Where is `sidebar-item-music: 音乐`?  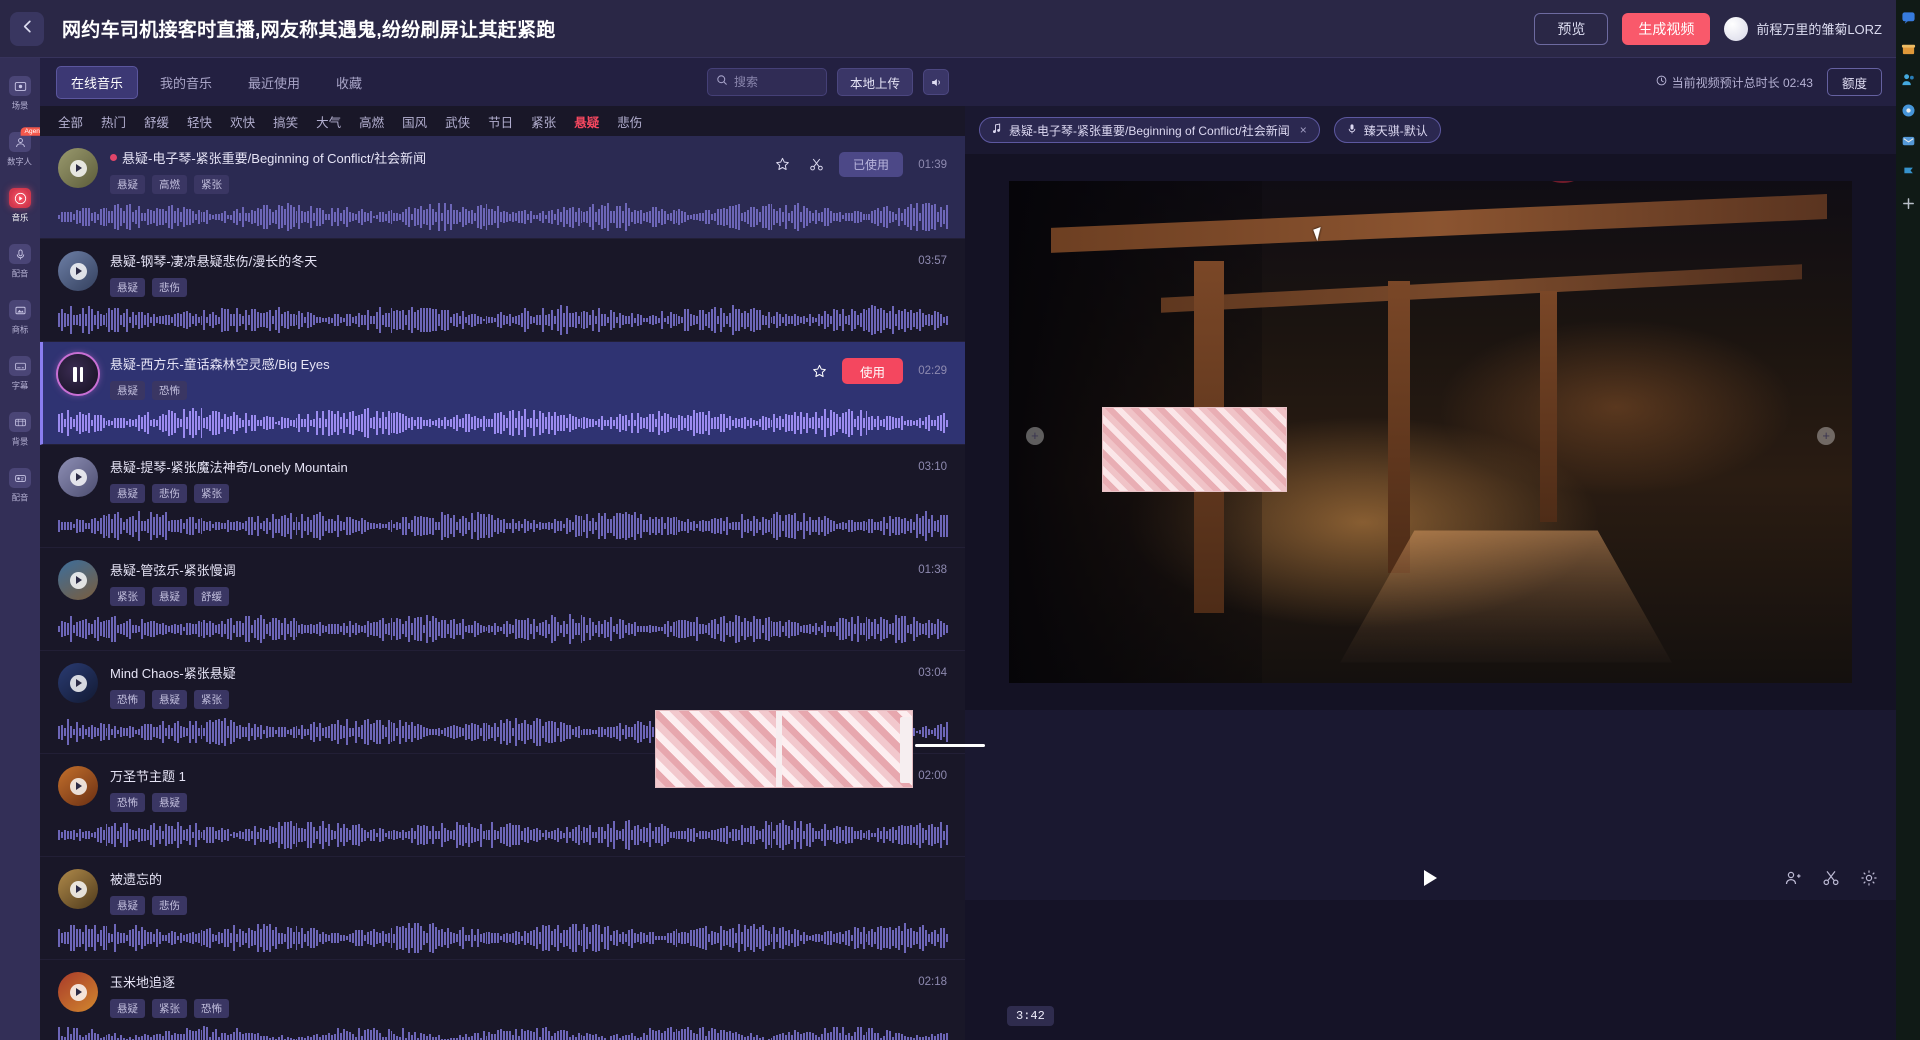 sidebar-item-music: 音乐 is located at coordinates (20, 206).